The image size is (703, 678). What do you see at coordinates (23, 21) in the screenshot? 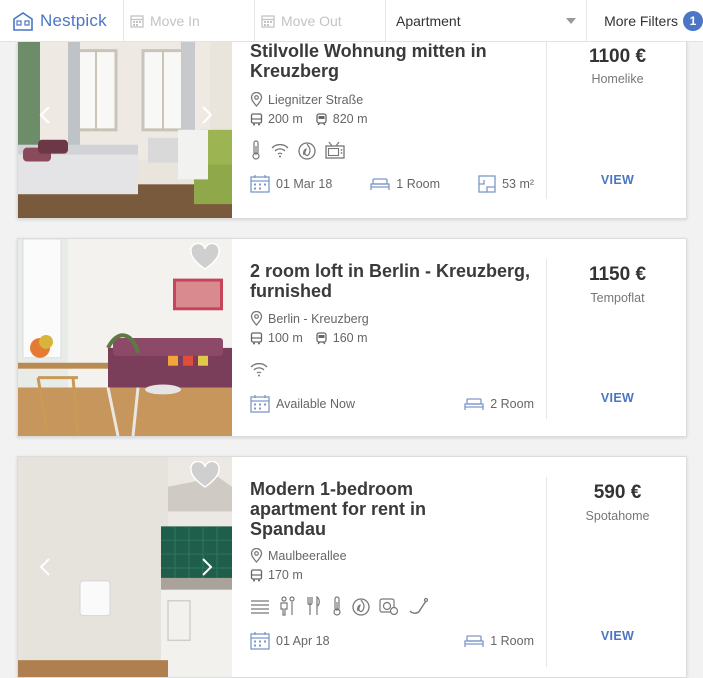
I see `house-logo-icon` at bounding box center [23, 21].